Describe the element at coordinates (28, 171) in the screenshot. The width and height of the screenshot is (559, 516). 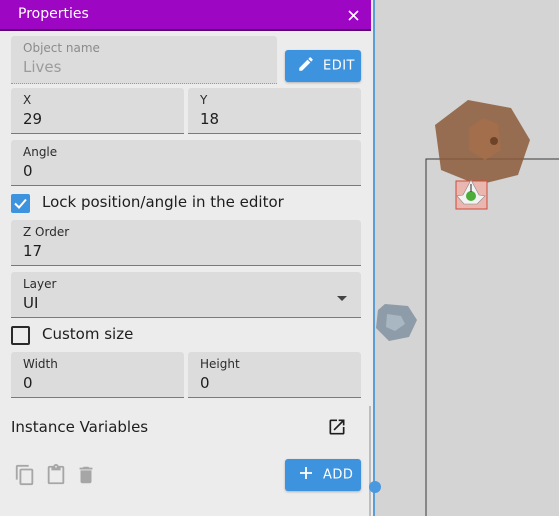
I see `angle-value: 0` at that location.